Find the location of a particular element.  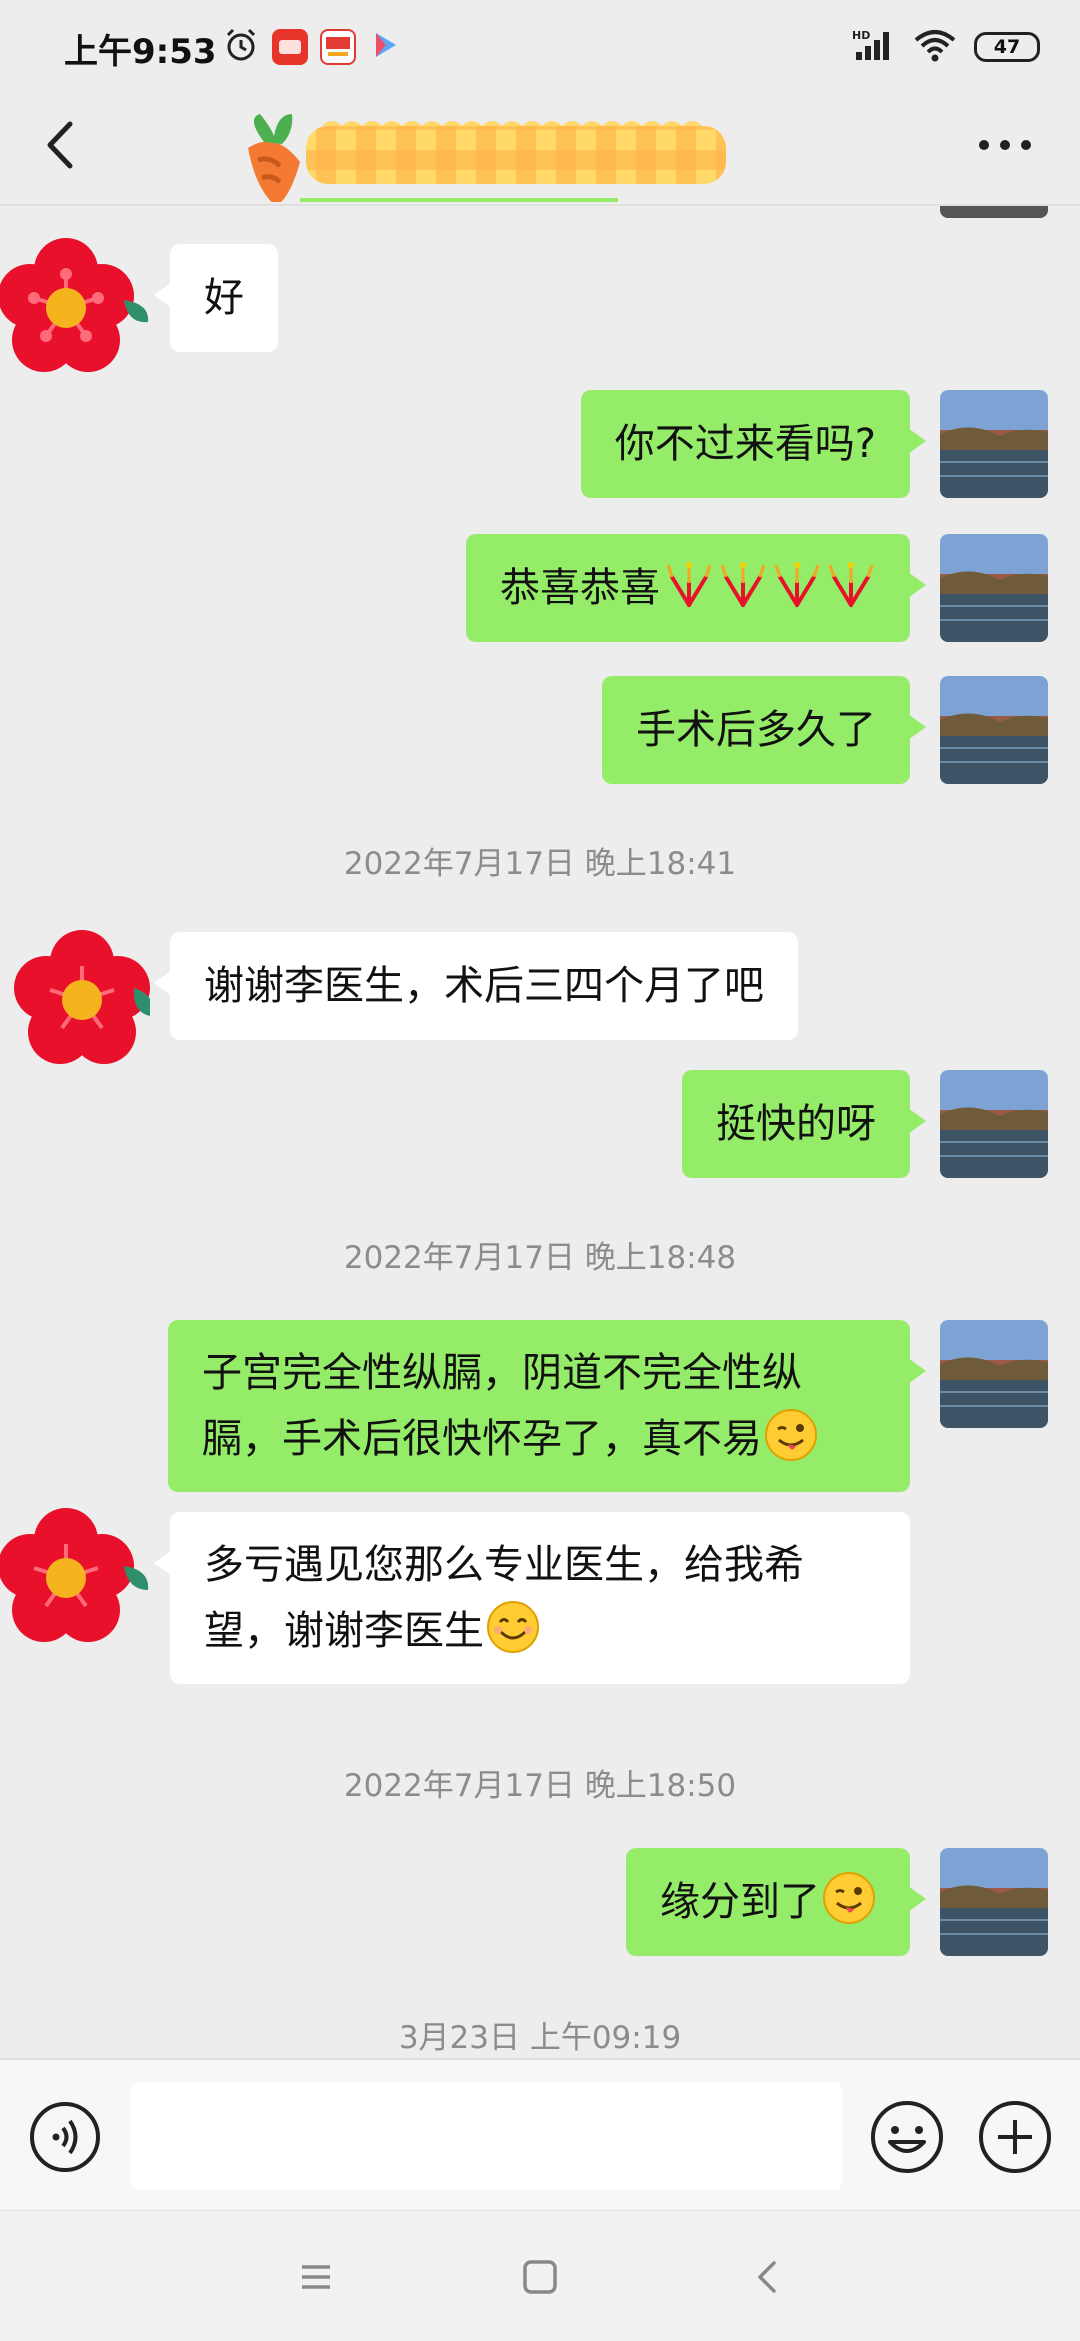

more-dots-icon is located at coordinates (1005, 145).